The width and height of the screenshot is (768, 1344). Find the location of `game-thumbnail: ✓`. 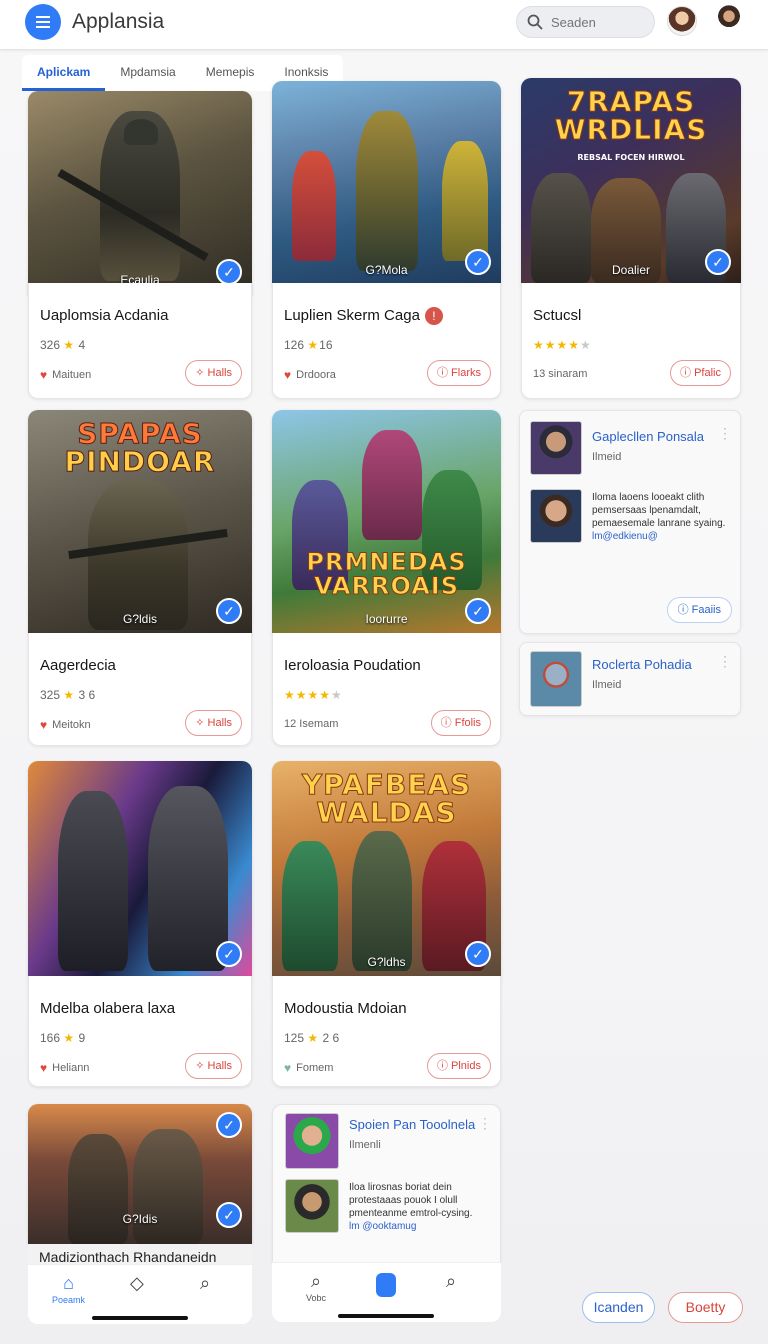

game-thumbnail: ✓ is located at coordinates (140, 869).